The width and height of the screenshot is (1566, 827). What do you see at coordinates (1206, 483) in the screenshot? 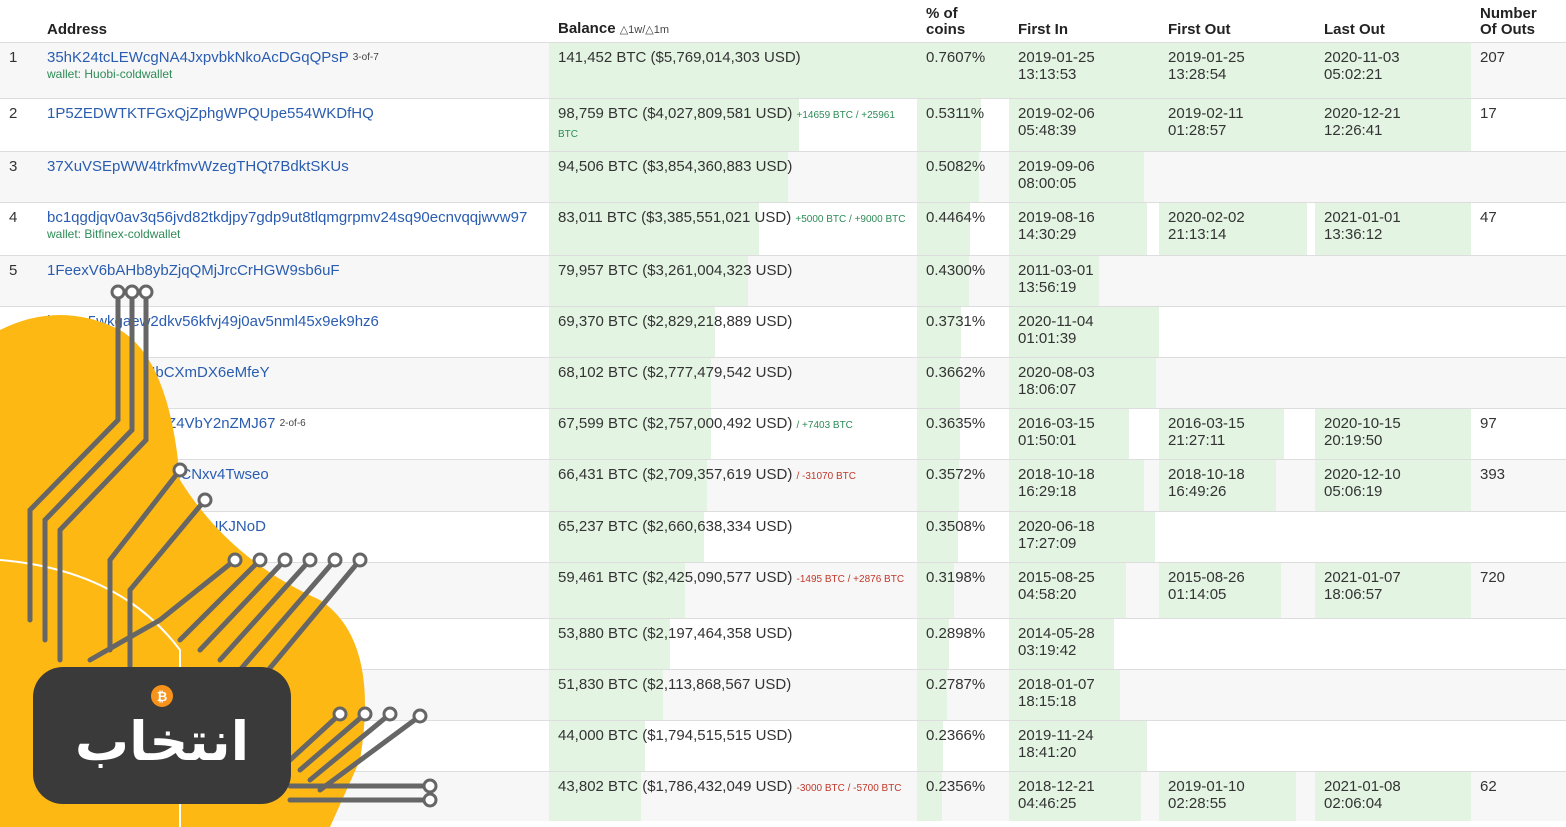
I see `first-out-value: 2018-10-18 16:49:26` at bounding box center [1206, 483].